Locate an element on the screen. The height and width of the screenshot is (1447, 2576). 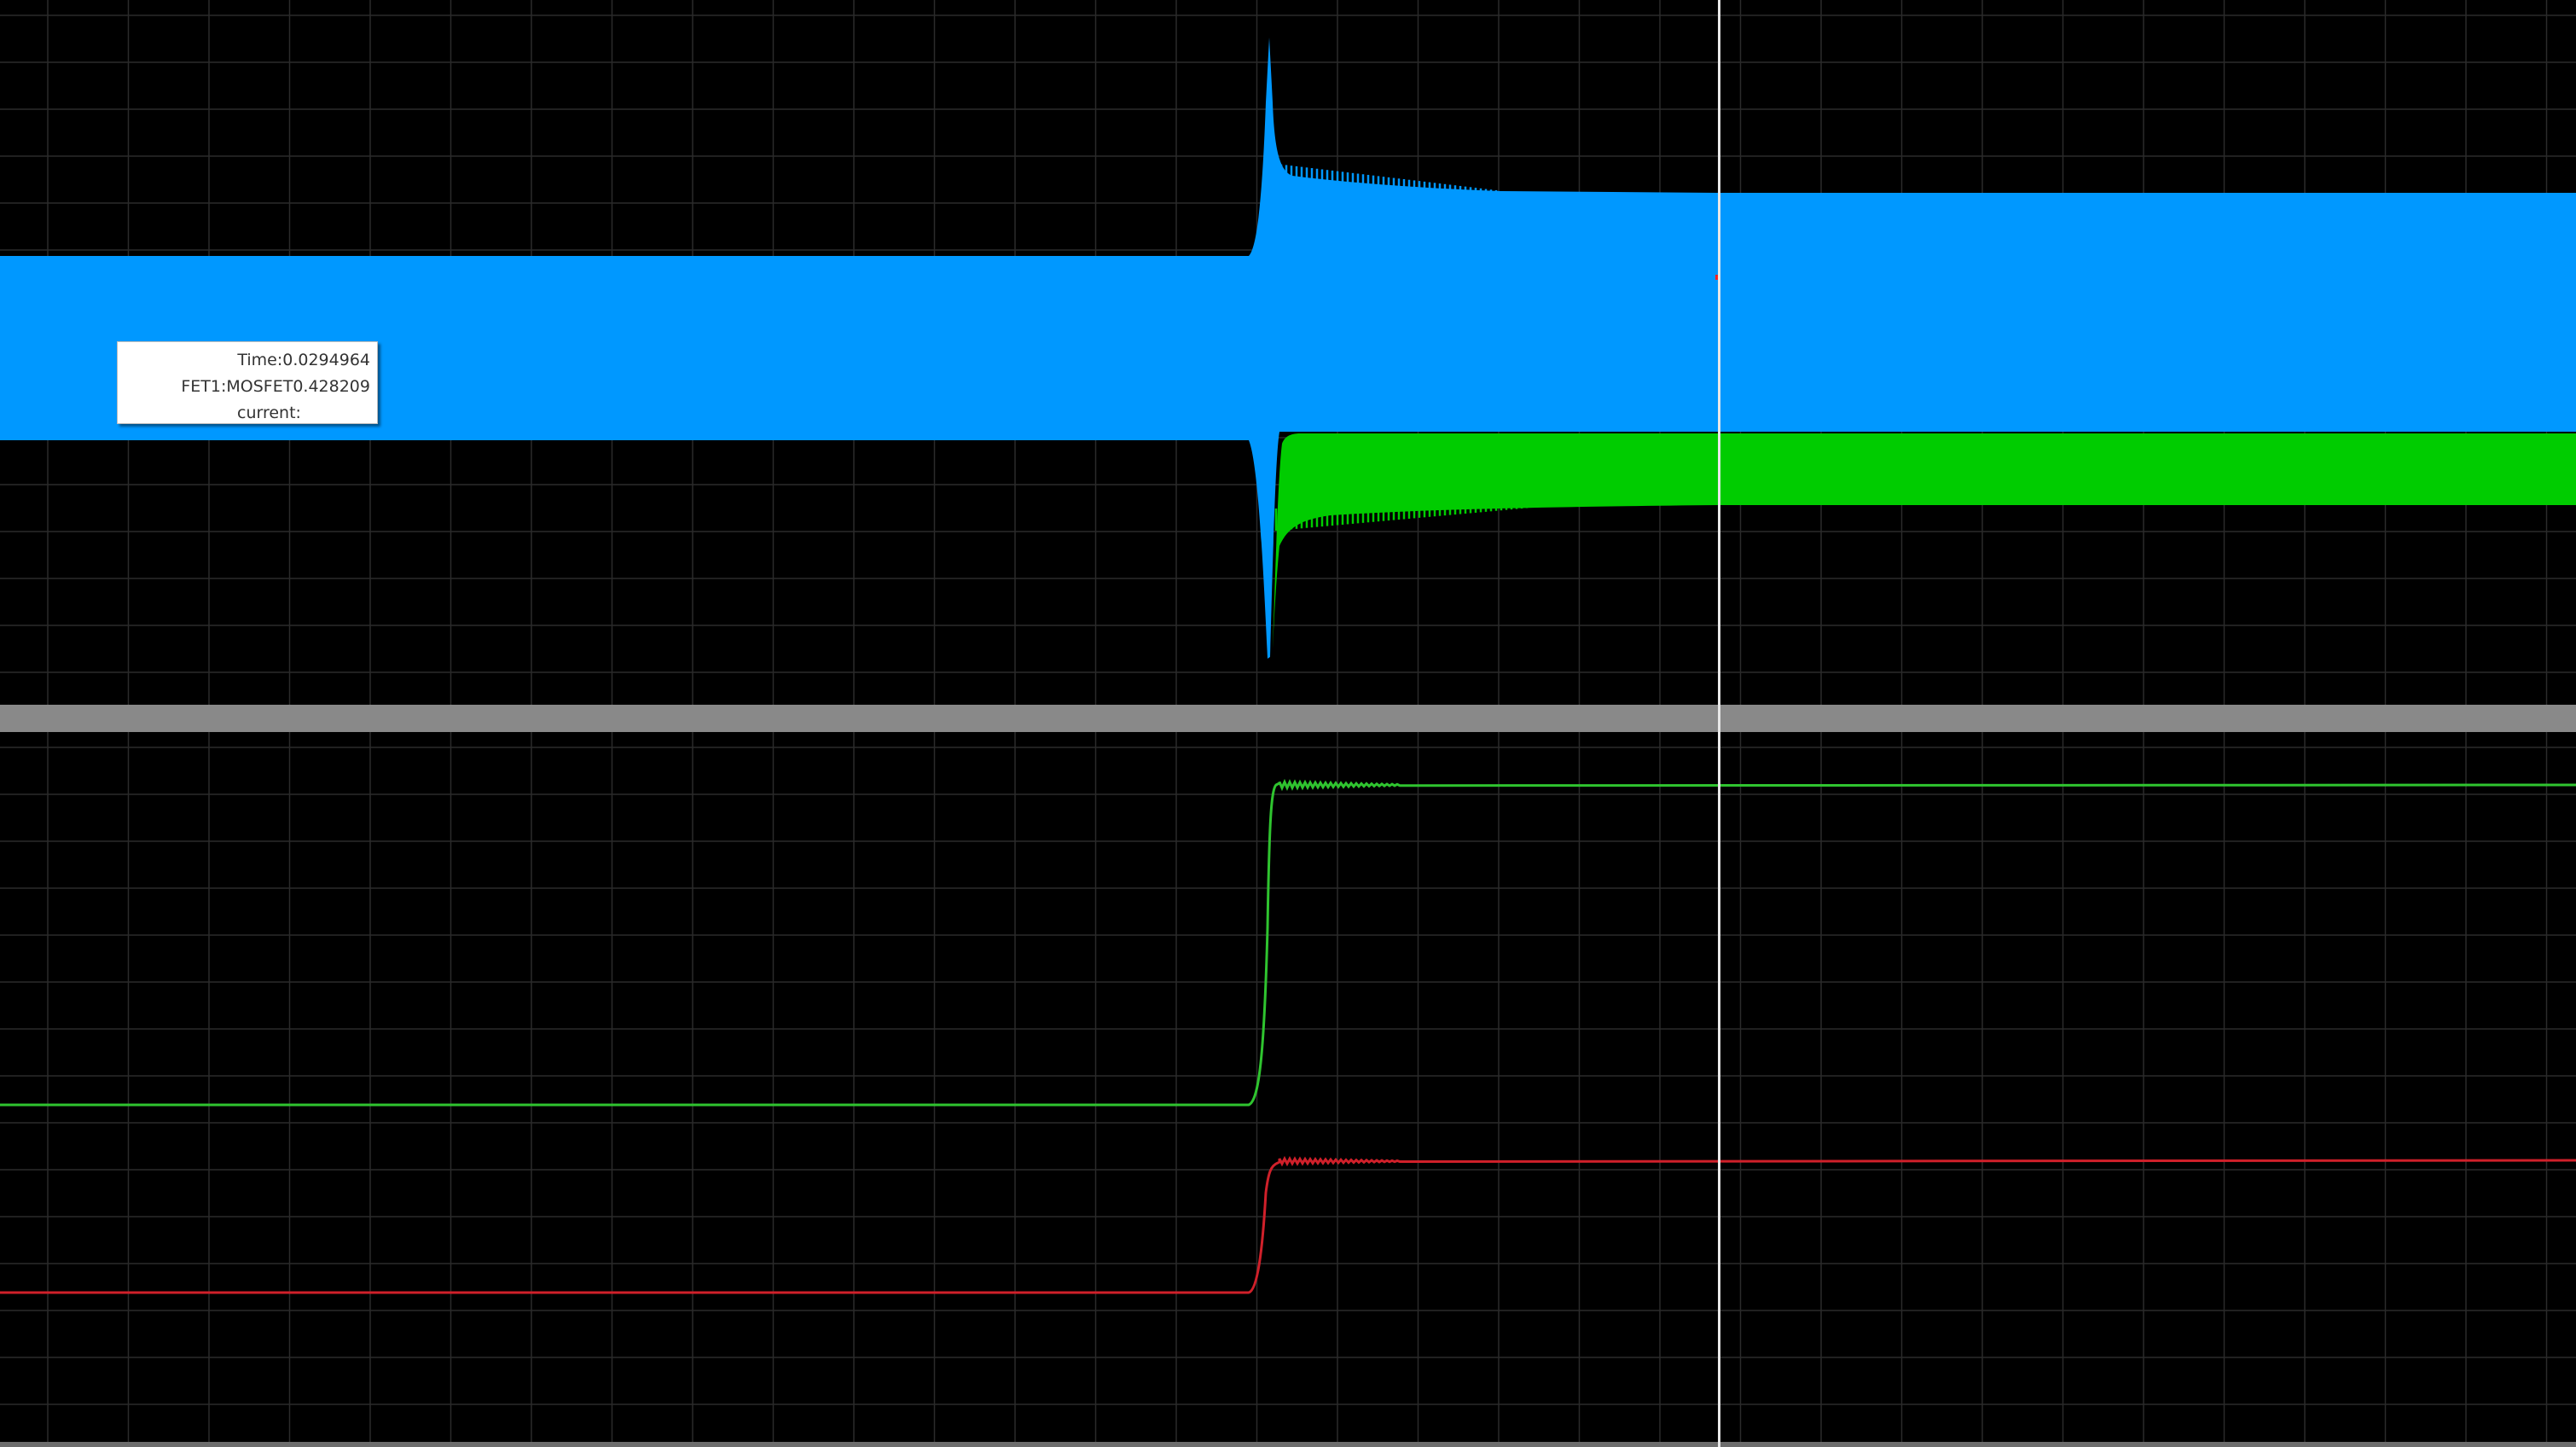
tooltip-time-label: Time: is located at coordinates (260, 360).